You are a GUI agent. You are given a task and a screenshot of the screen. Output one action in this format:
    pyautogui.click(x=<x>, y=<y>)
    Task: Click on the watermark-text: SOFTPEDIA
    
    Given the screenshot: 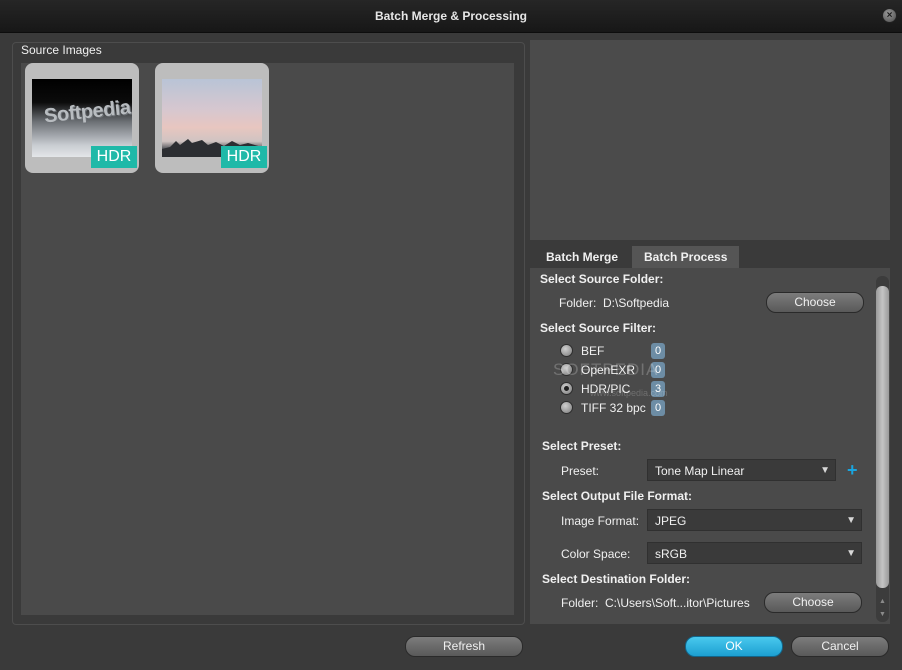 What is the action you would take?
    pyautogui.click(x=606, y=369)
    